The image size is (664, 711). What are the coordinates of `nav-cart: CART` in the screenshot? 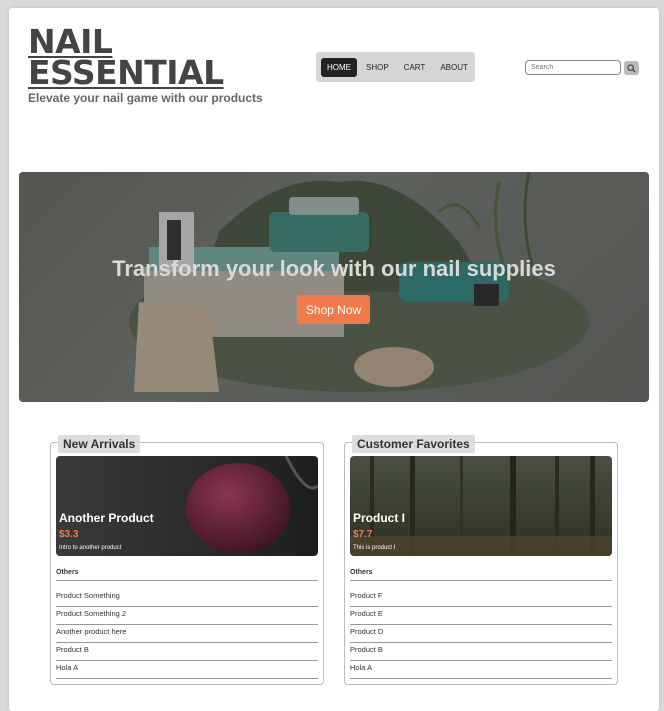 It's located at (415, 67).